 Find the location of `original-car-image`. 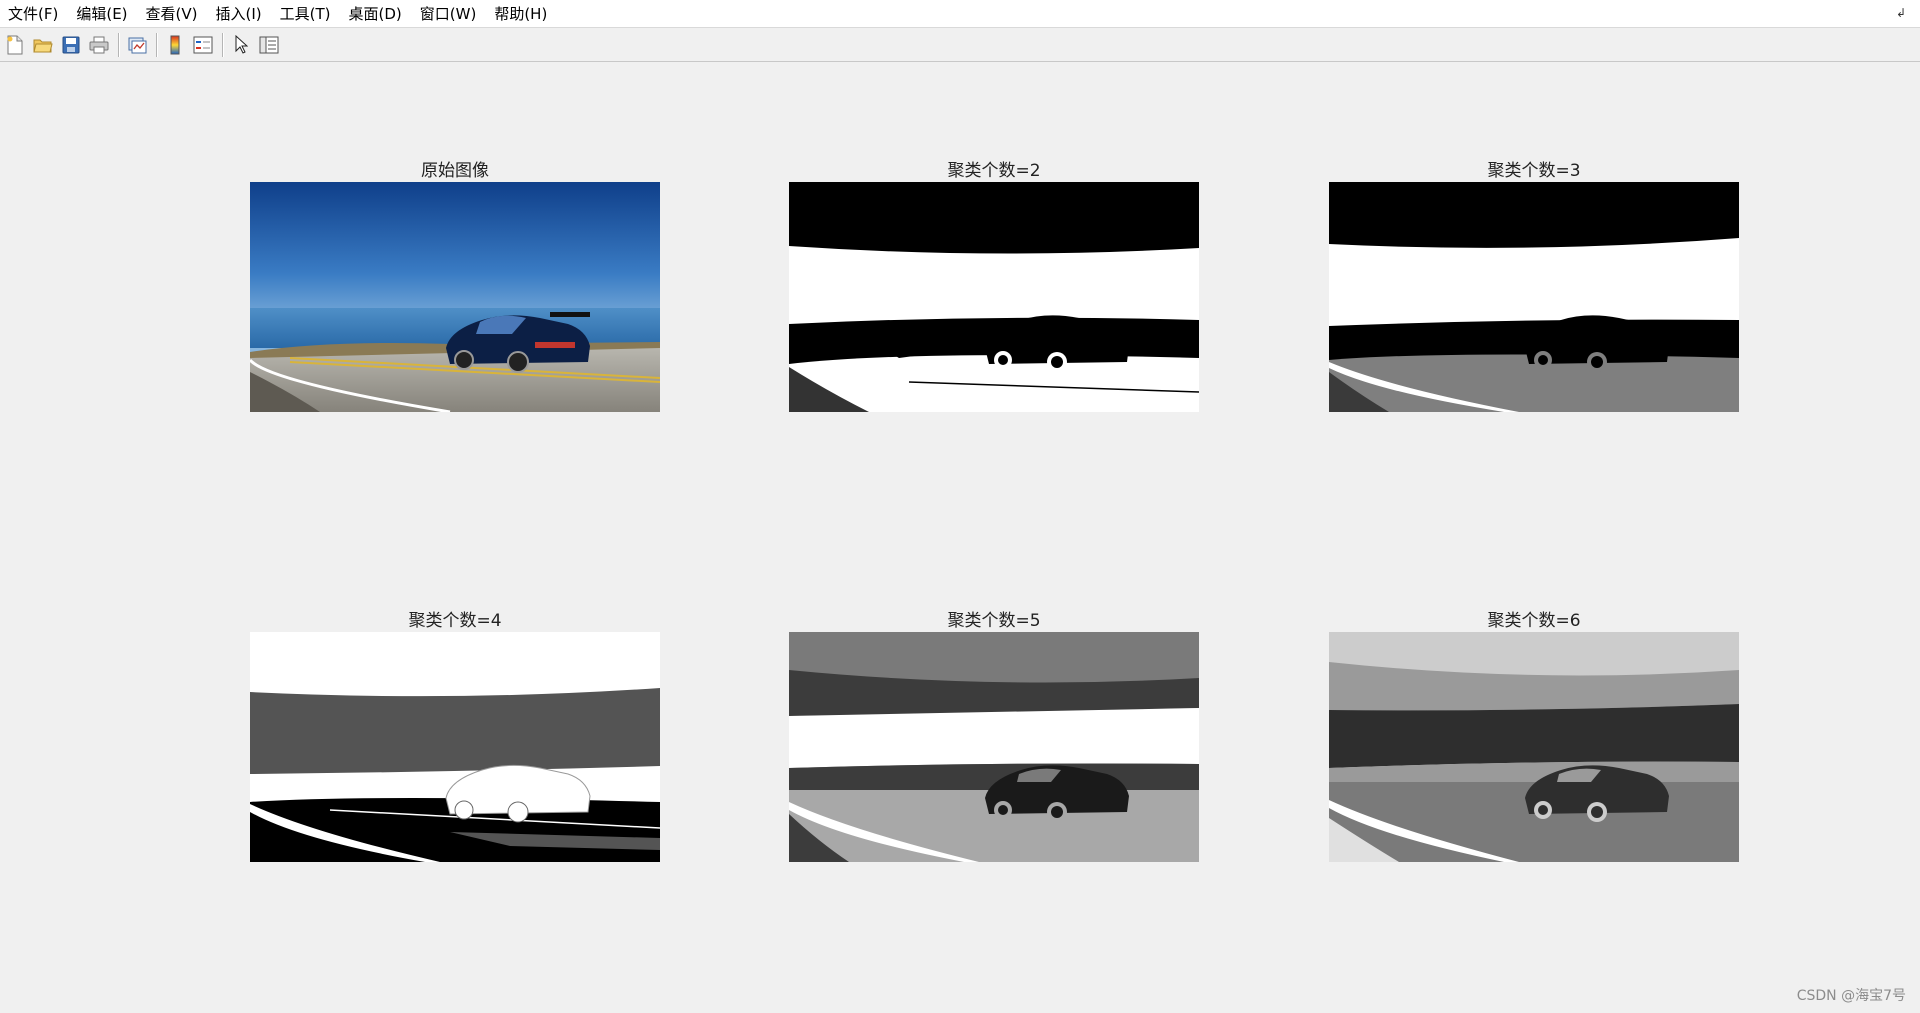

original-car-image is located at coordinates (455, 297).